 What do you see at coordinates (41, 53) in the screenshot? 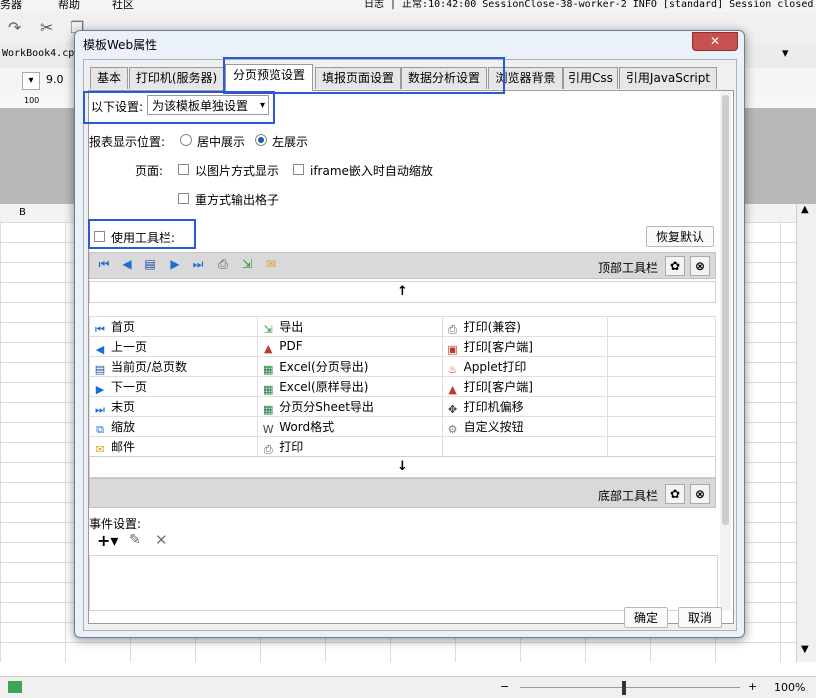
I see `workbook-tab: WorkBook4.cpt` at bounding box center [41, 53].